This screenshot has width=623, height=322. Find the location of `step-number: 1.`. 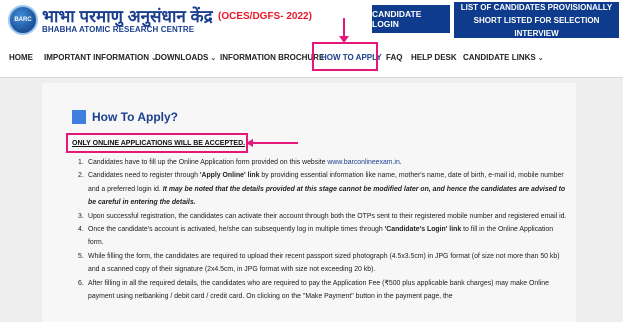

step-number: 1. is located at coordinates (81, 162).